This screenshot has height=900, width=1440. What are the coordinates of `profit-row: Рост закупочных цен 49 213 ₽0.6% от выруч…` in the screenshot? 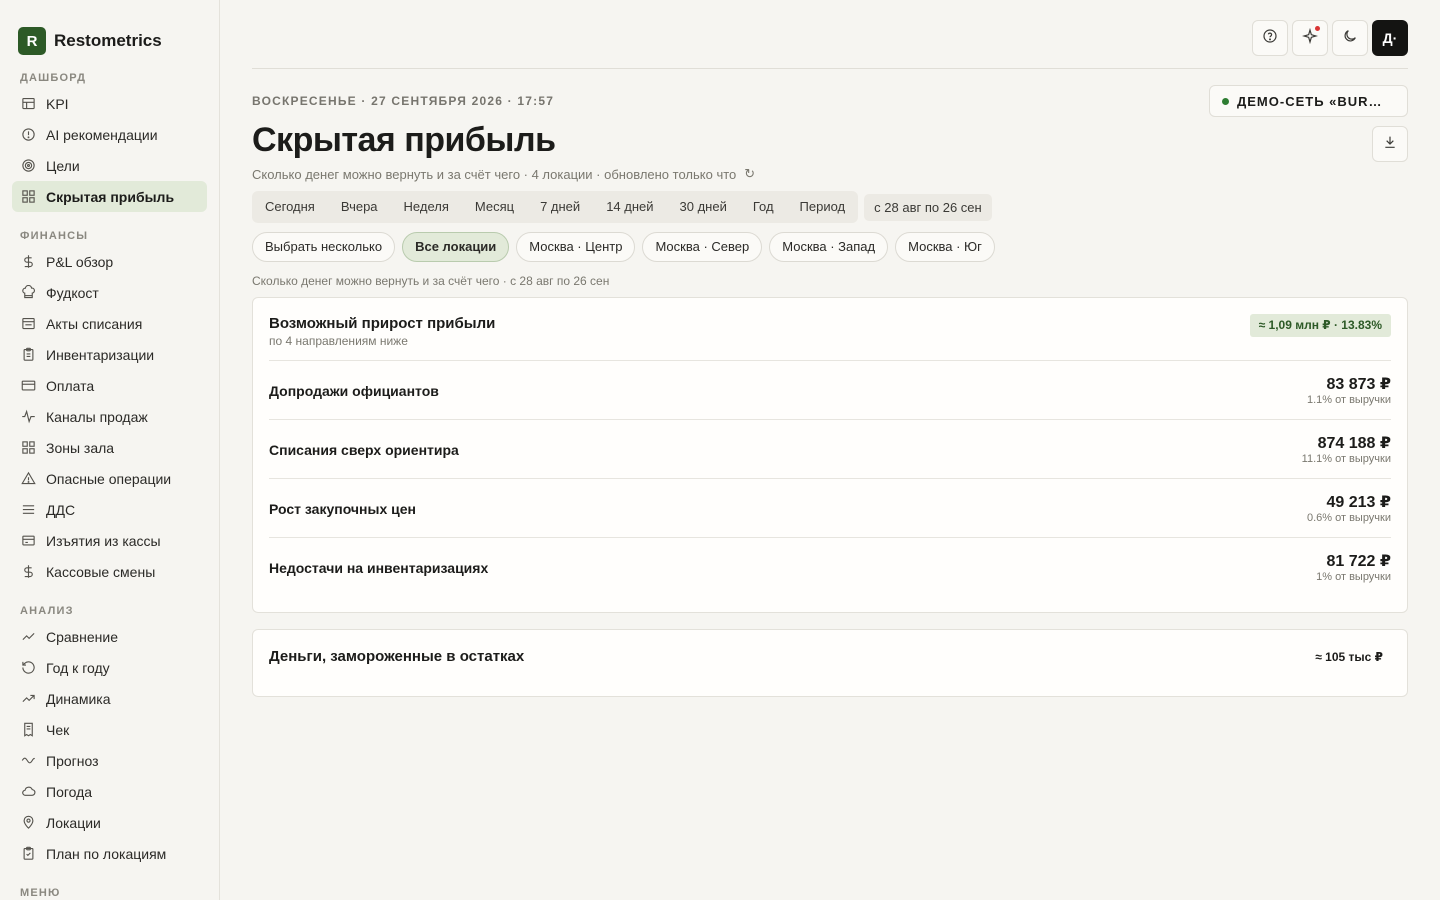 It's located at (830, 508).